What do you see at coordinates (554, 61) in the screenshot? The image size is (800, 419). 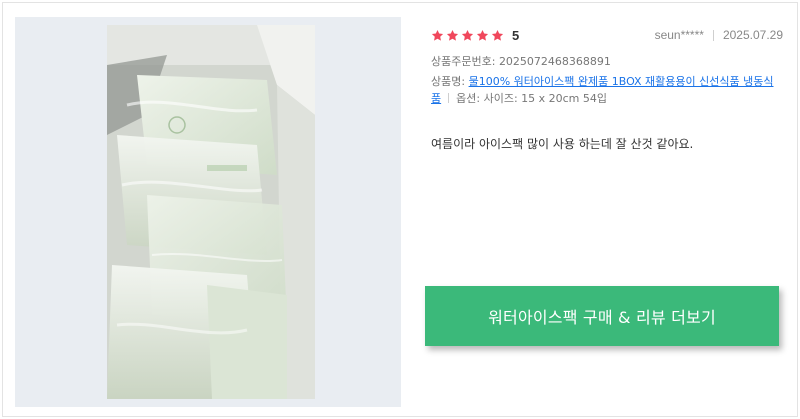 I see `order-number: 2025072468368891` at bounding box center [554, 61].